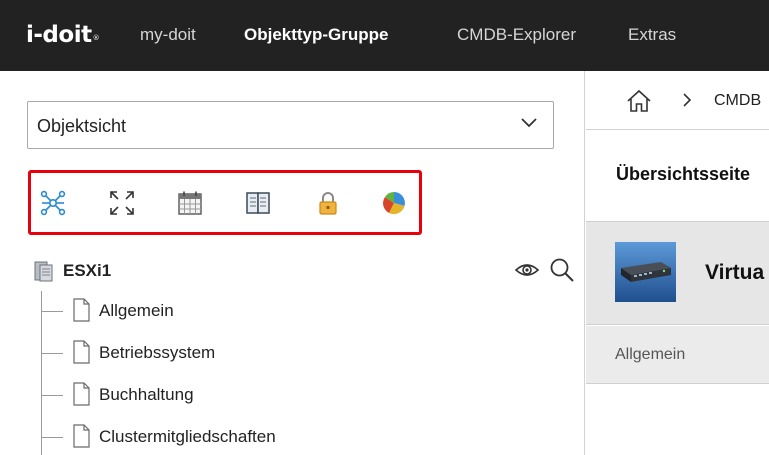 The width and height of the screenshot is (769, 455). Describe the element at coordinates (63, 35) in the screenshot. I see `idoit-logo: i-doit®` at that location.